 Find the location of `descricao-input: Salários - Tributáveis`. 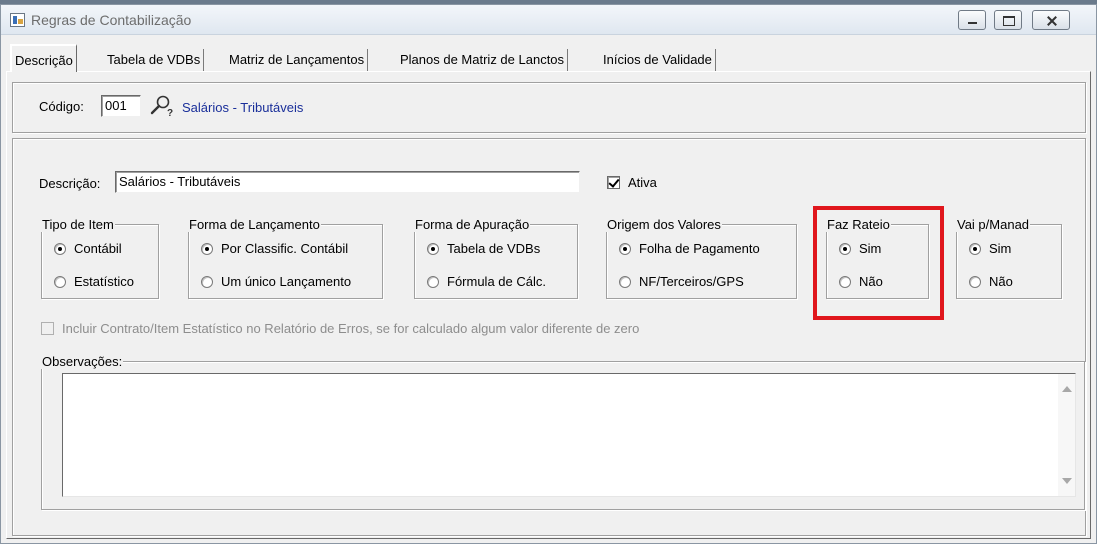

descricao-input: Salários - Tributáveis is located at coordinates (347, 182).